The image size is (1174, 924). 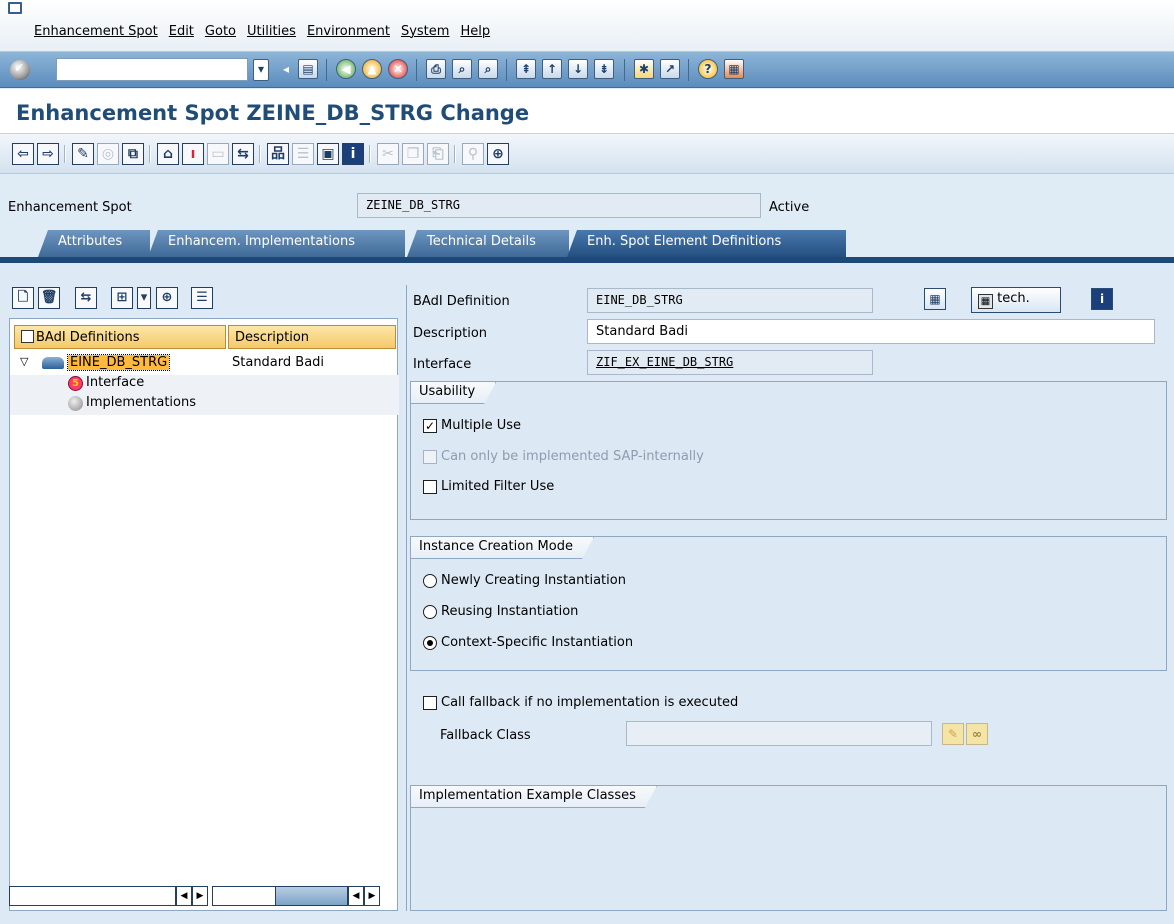 What do you see at coordinates (311, 896) in the screenshot?
I see `scrollbar-thumb` at bounding box center [311, 896].